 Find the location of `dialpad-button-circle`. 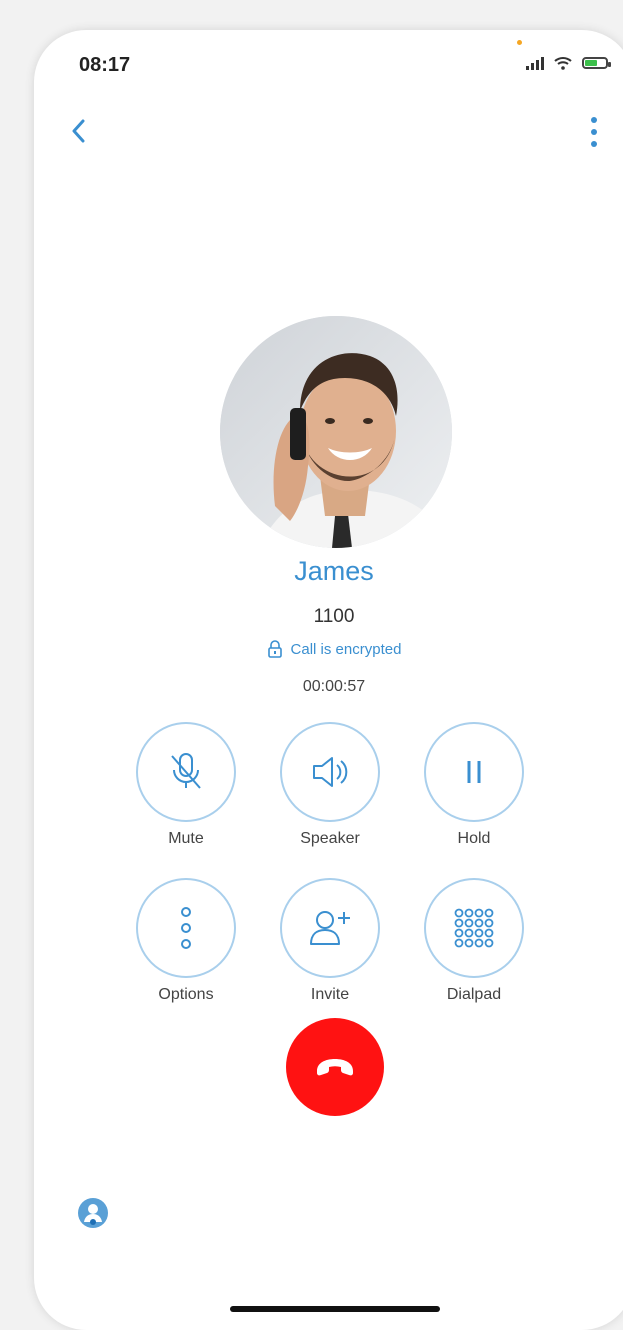

dialpad-button-circle is located at coordinates (474, 928).